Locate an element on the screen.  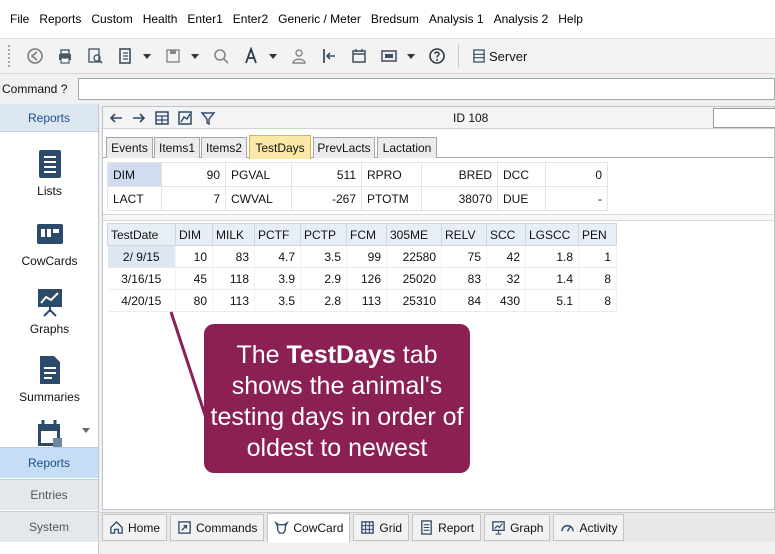
sidebar-tab-system: System is located at coordinates (49, 526).